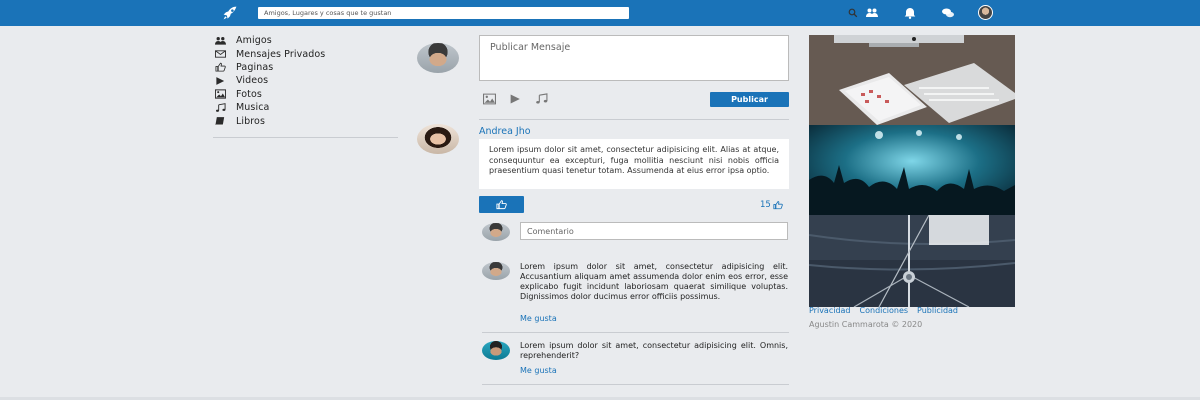 The image size is (1200, 400). What do you see at coordinates (765, 205) in the screenshot?
I see `like-count-value: 15` at bounding box center [765, 205].